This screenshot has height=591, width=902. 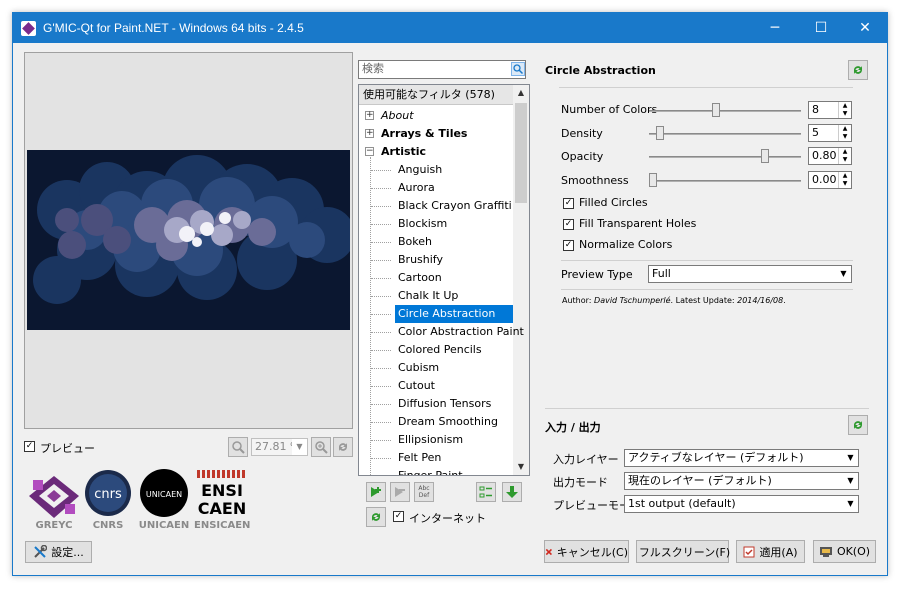 What do you see at coordinates (442, 69) in the screenshot?
I see `search-input: 検索` at bounding box center [442, 69].